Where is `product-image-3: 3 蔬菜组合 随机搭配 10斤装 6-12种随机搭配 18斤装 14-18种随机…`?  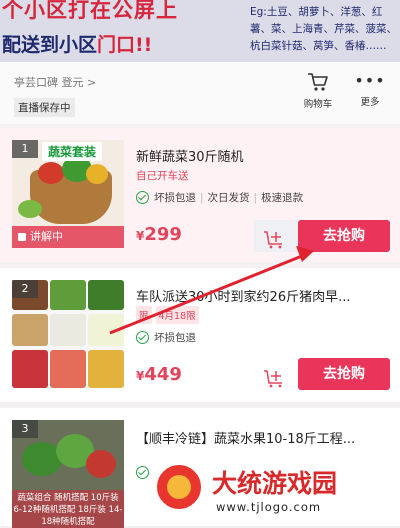 product-image-3: 3 蔬菜组合 随机搭配 10斤装 6-12种随机搭配 18斤装 14-18种随机… is located at coordinates (68, 474).